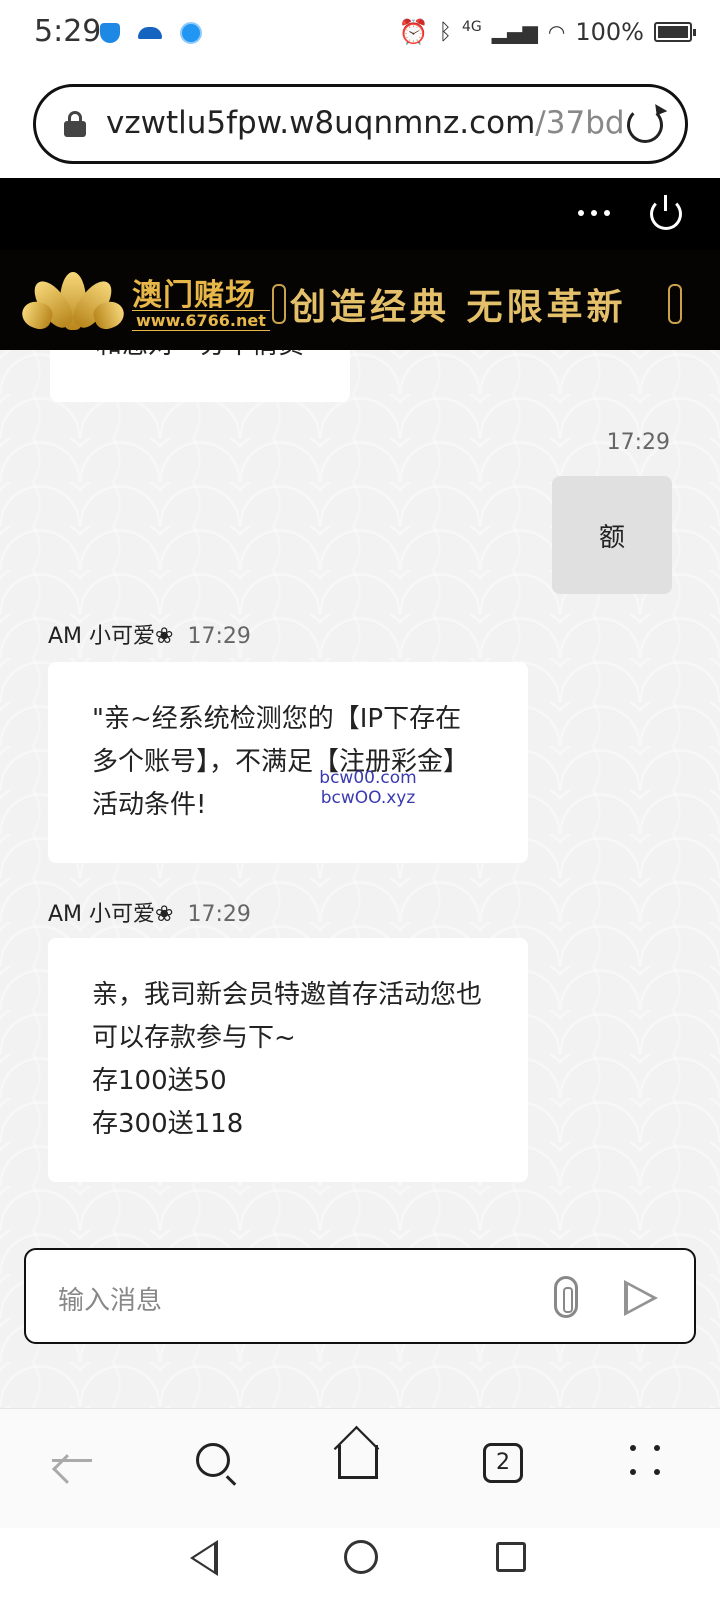 This screenshot has width=720, height=1600. What do you see at coordinates (72, 1460) in the screenshot?
I see `back-arrow-icon` at bounding box center [72, 1460].